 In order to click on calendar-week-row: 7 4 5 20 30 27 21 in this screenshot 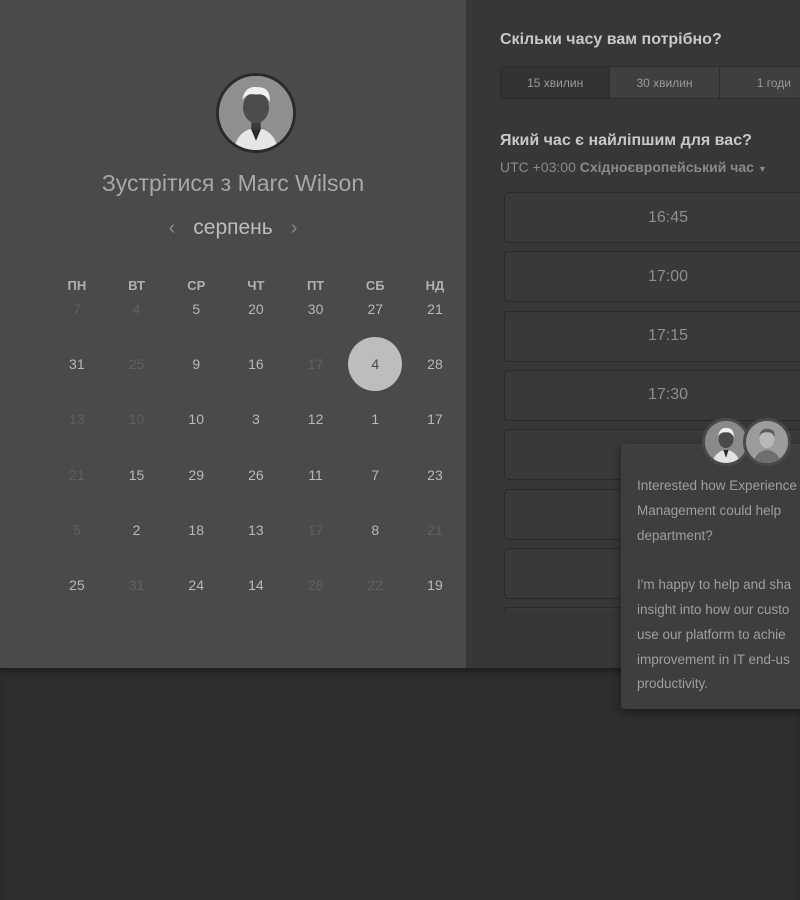, I will do `click(256, 309)`.